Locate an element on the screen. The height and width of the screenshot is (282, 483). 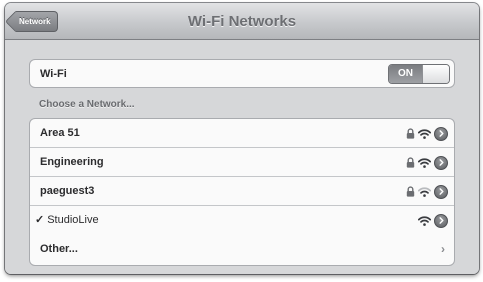
back-button-label: Network is located at coordinates (35, 21).